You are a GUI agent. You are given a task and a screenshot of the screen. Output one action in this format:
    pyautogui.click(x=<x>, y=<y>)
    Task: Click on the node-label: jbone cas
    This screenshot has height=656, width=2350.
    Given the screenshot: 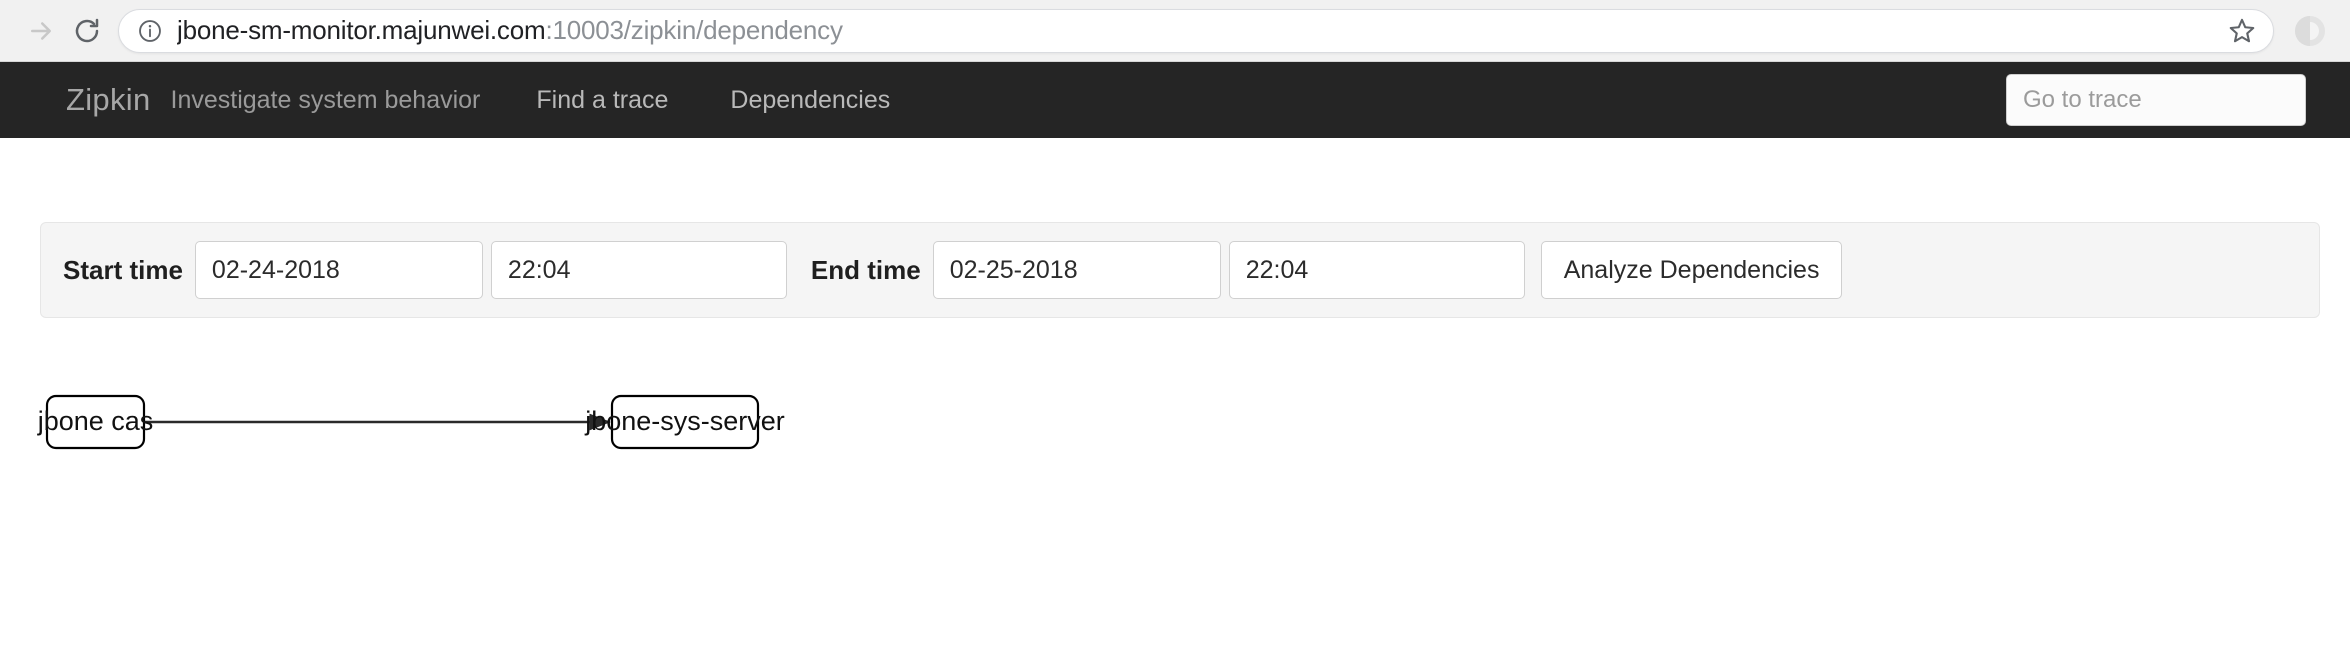 What is the action you would take?
    pyautogui.click(x=95, y=421)
    